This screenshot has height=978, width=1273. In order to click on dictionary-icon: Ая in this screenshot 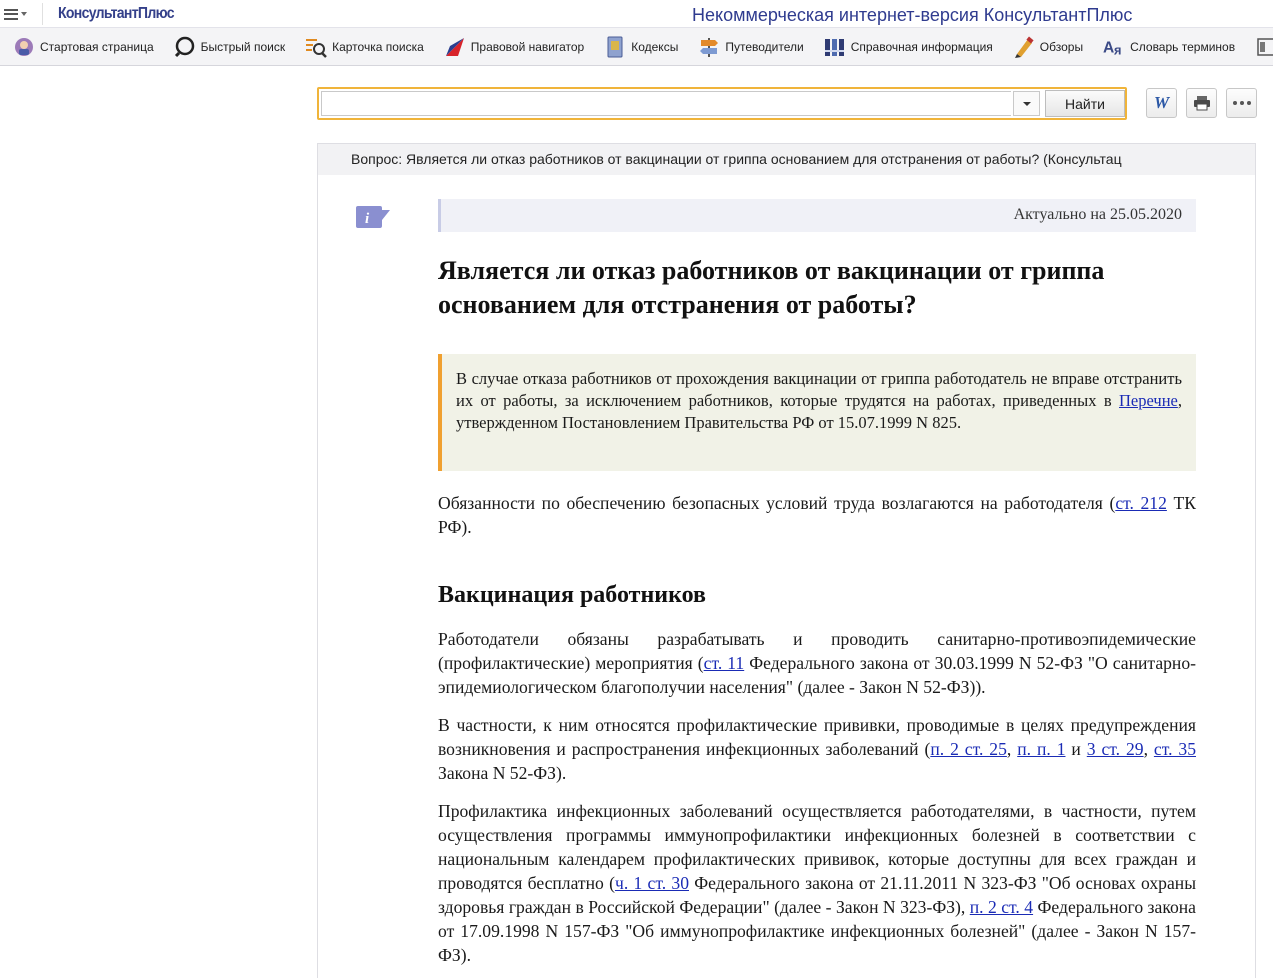, I will do `click(1114, 47)`.